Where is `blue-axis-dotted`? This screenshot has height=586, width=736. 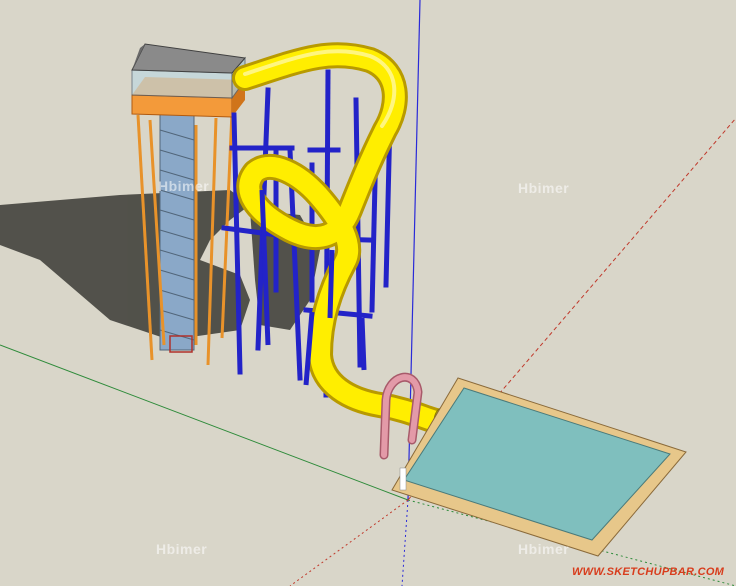
blue-axis-dotted is located at coordinates (405, 542).